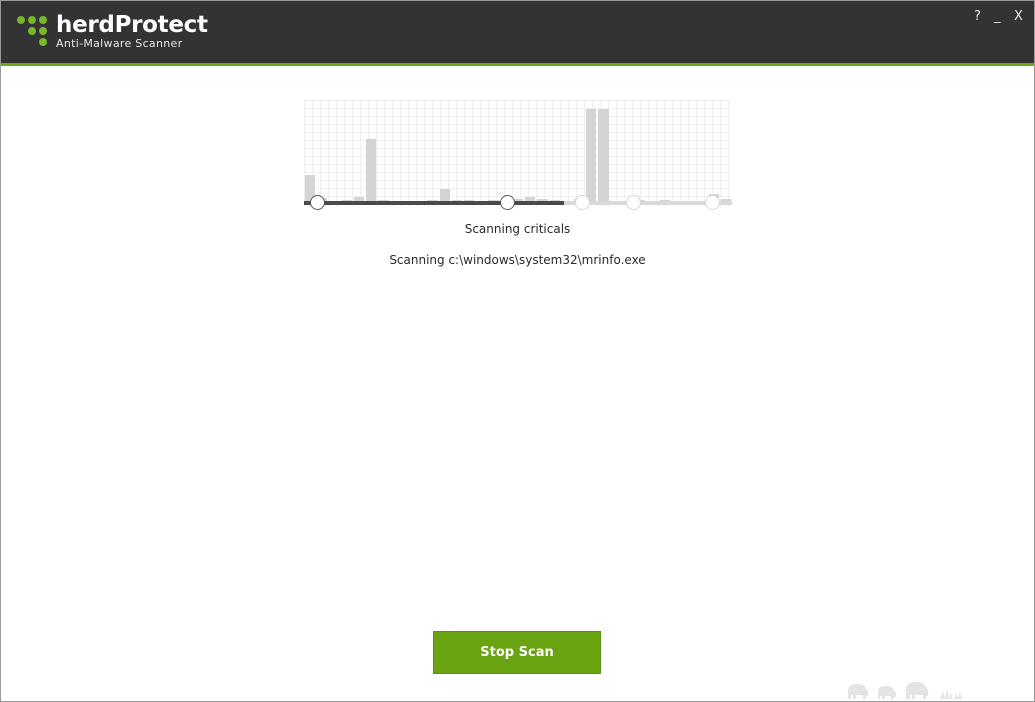 This screenshot has width=1035, height=702. I want to click on title-bar: herdProtect Anti-Malware Scanner ? _ X, so click(517, 32).